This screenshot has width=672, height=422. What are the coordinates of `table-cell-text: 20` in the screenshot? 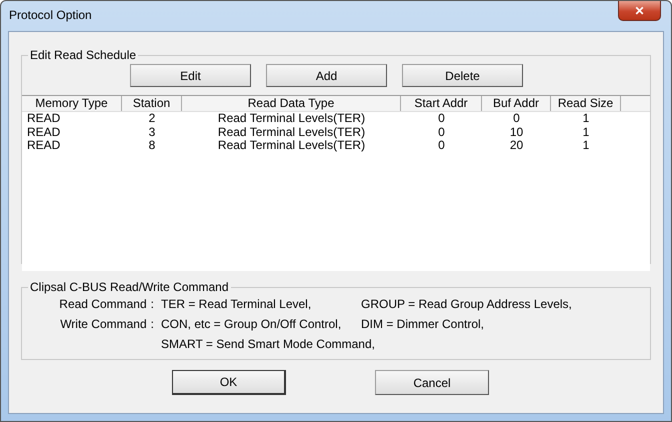 It's located at (516, 145).